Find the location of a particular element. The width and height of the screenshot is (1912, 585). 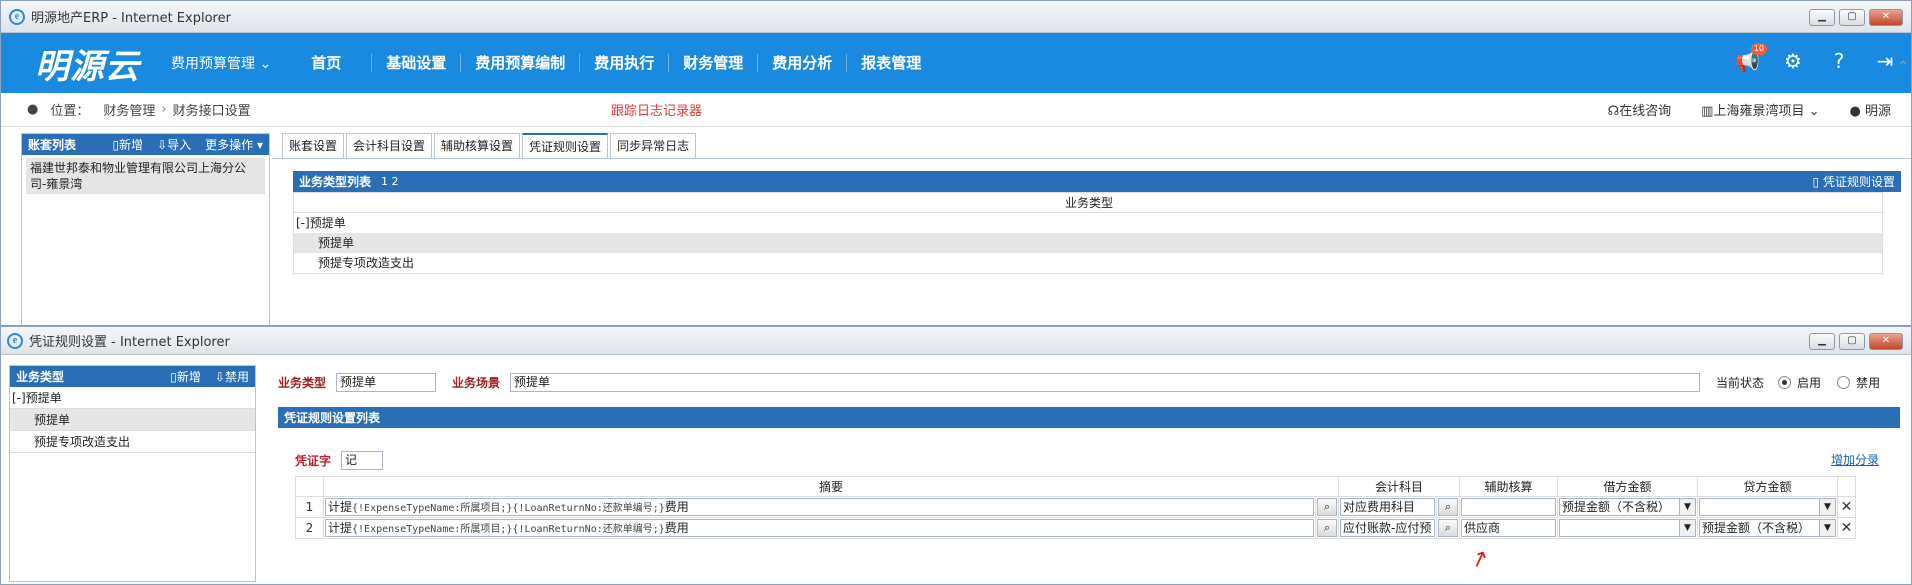

tab-voucher-rules: 凭证规则设置 is located at coordinates (565, 146).